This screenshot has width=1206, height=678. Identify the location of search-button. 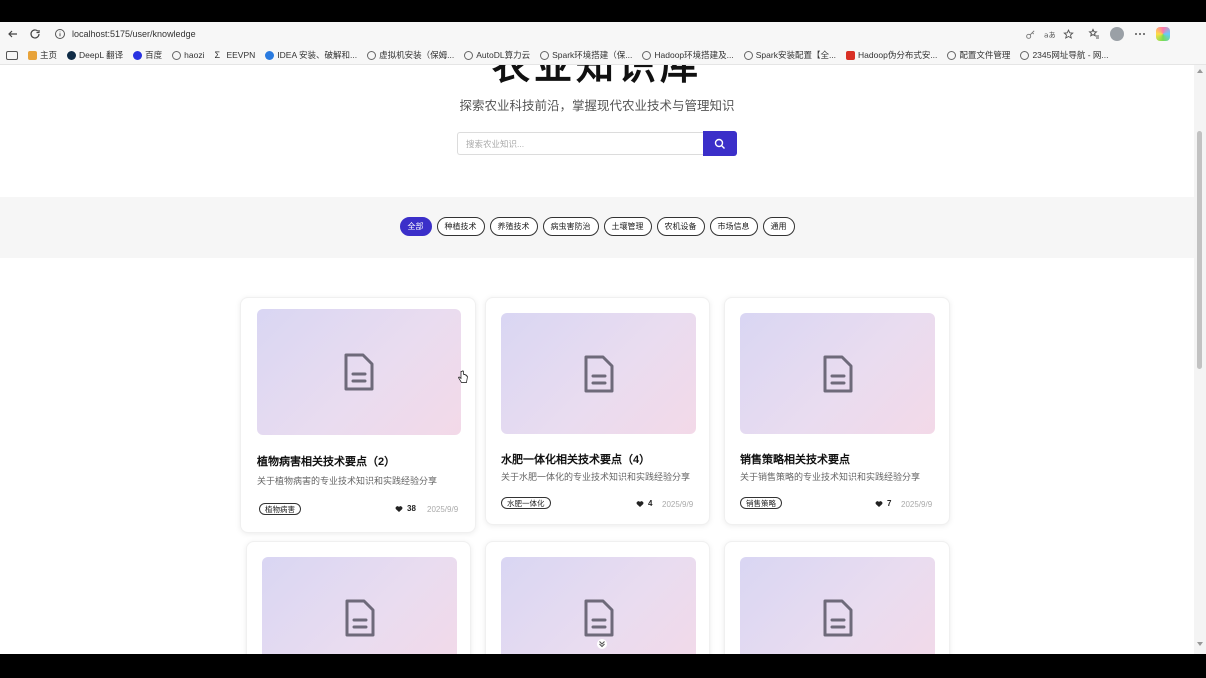
(720, 143).